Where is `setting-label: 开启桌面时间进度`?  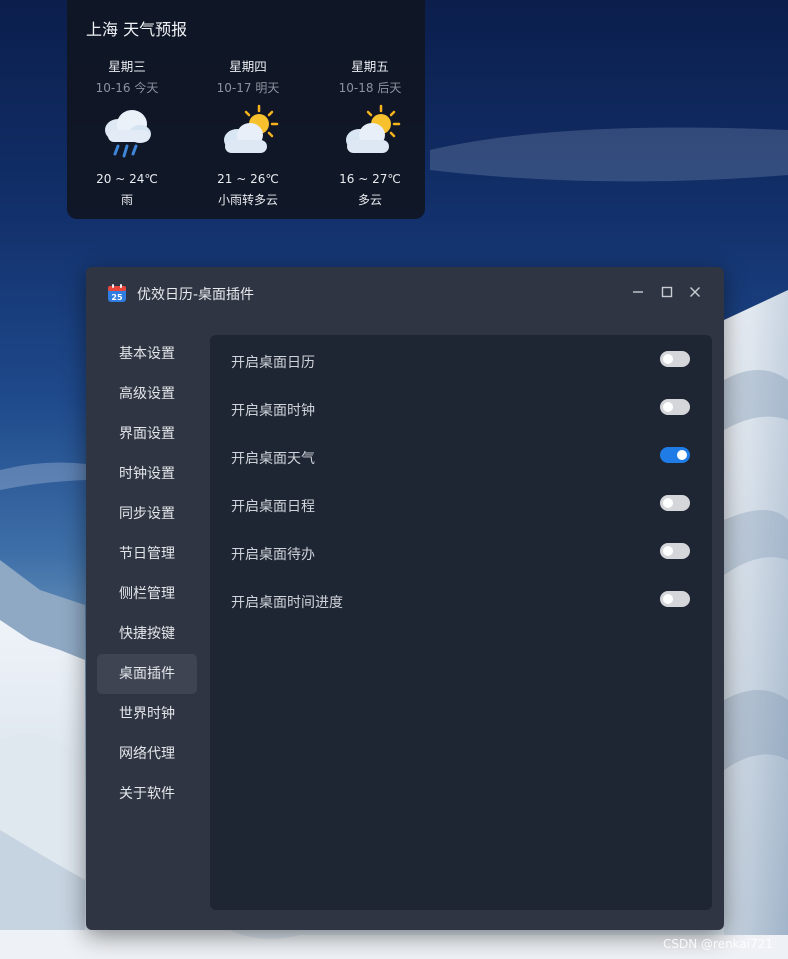
setting-label: 开启桌面时间进度 is located at coordinates (287, 603).